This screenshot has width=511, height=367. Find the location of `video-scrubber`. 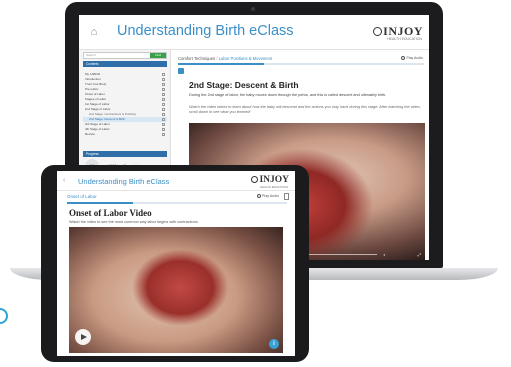

video-scrubber is located at coordinates (342, 254).